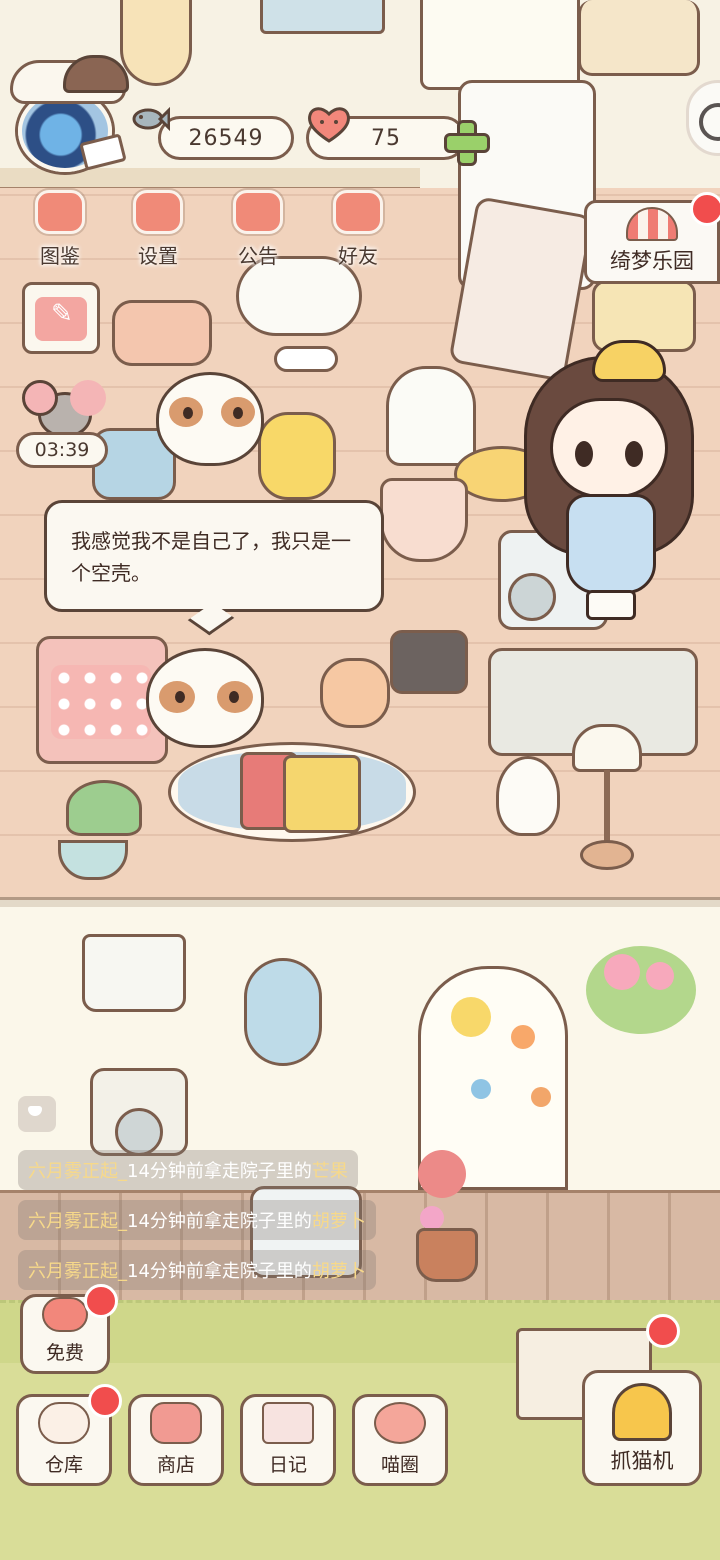 This screenshot has height=1560, width=720. I want to click on feed-toggle-icon, so click(37, 1114).